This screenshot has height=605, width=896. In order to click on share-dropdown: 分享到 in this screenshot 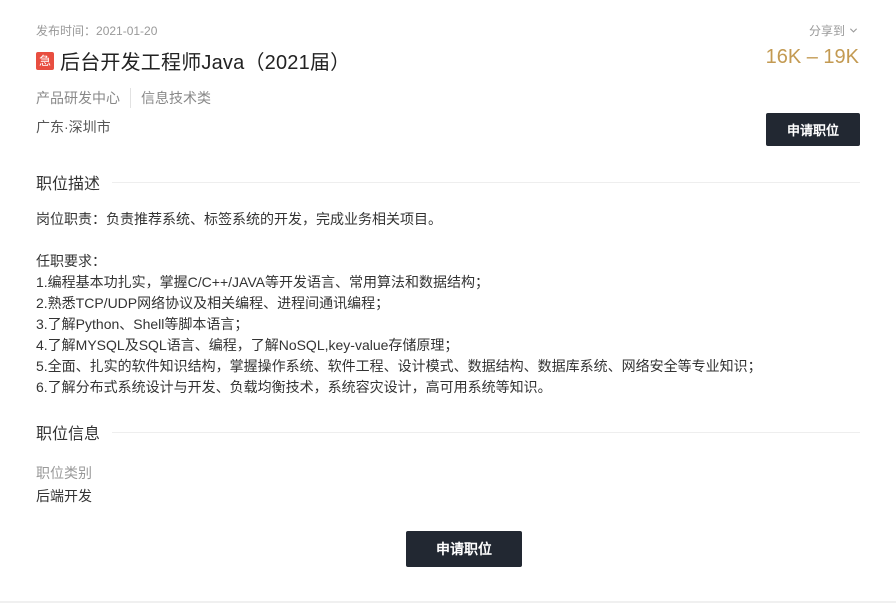, I will do `click(833, 30)`.